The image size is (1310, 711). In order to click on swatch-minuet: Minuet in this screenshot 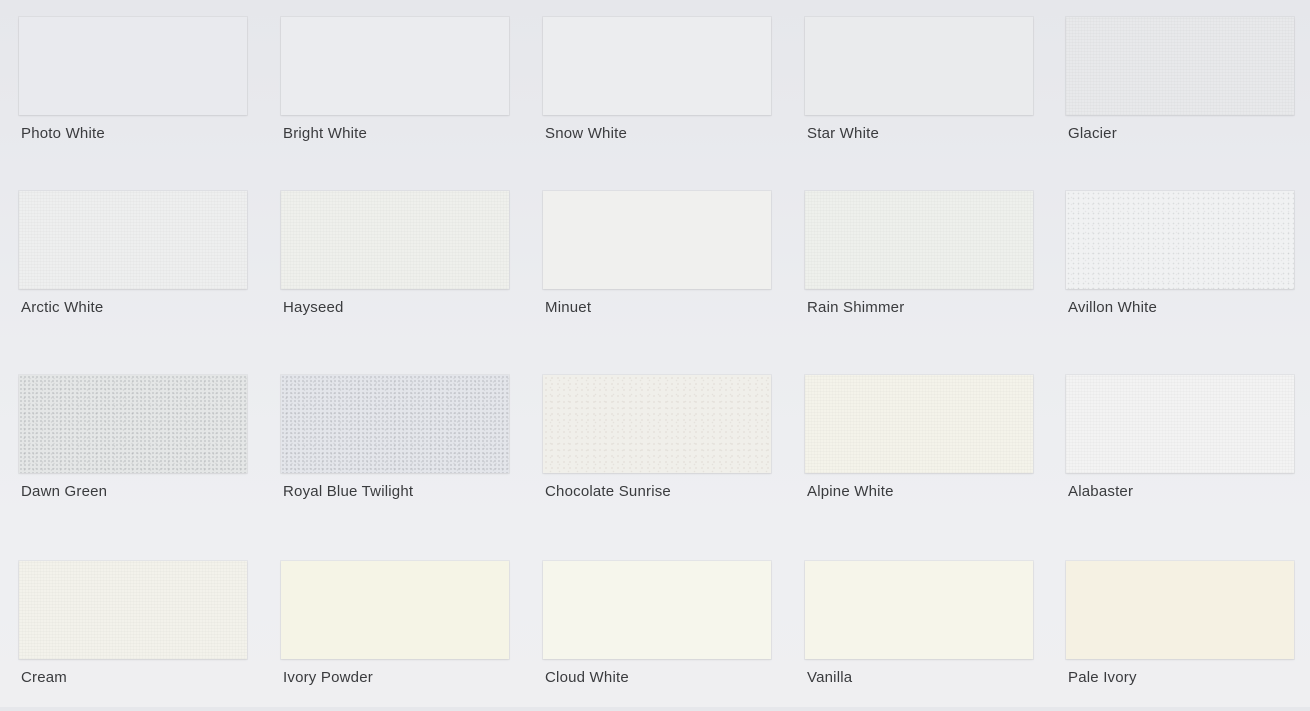, I will do `click(657, 266)`.